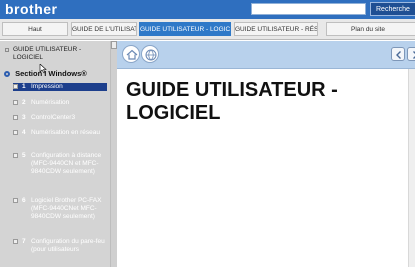 The width and height of the screenshot is (415, 267). What do you see at coordinates (411, 54) in the screenshot?
I see `next-page-icon` at bounding box center [411, 54].